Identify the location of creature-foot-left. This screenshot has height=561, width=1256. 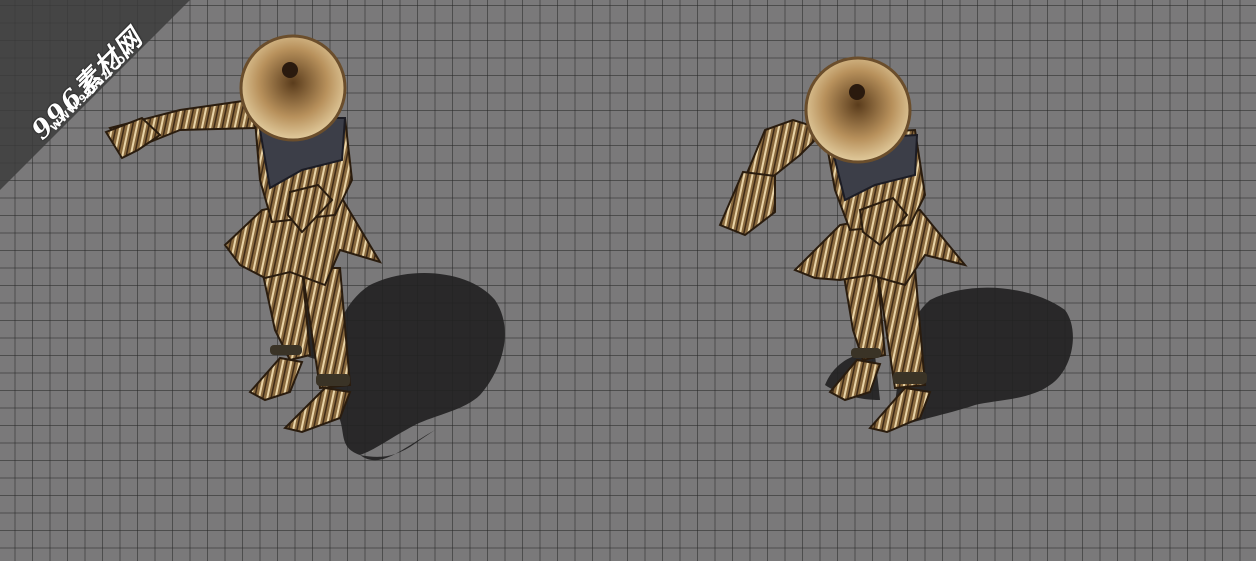
(276, 379).